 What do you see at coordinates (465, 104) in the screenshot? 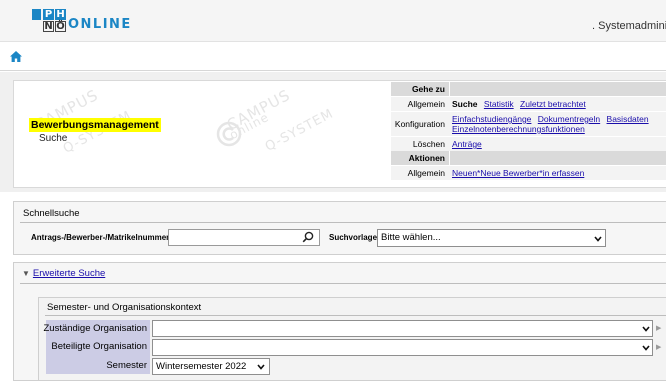
I see `current-page-suche: Suche` at bounding box center [465, 104].